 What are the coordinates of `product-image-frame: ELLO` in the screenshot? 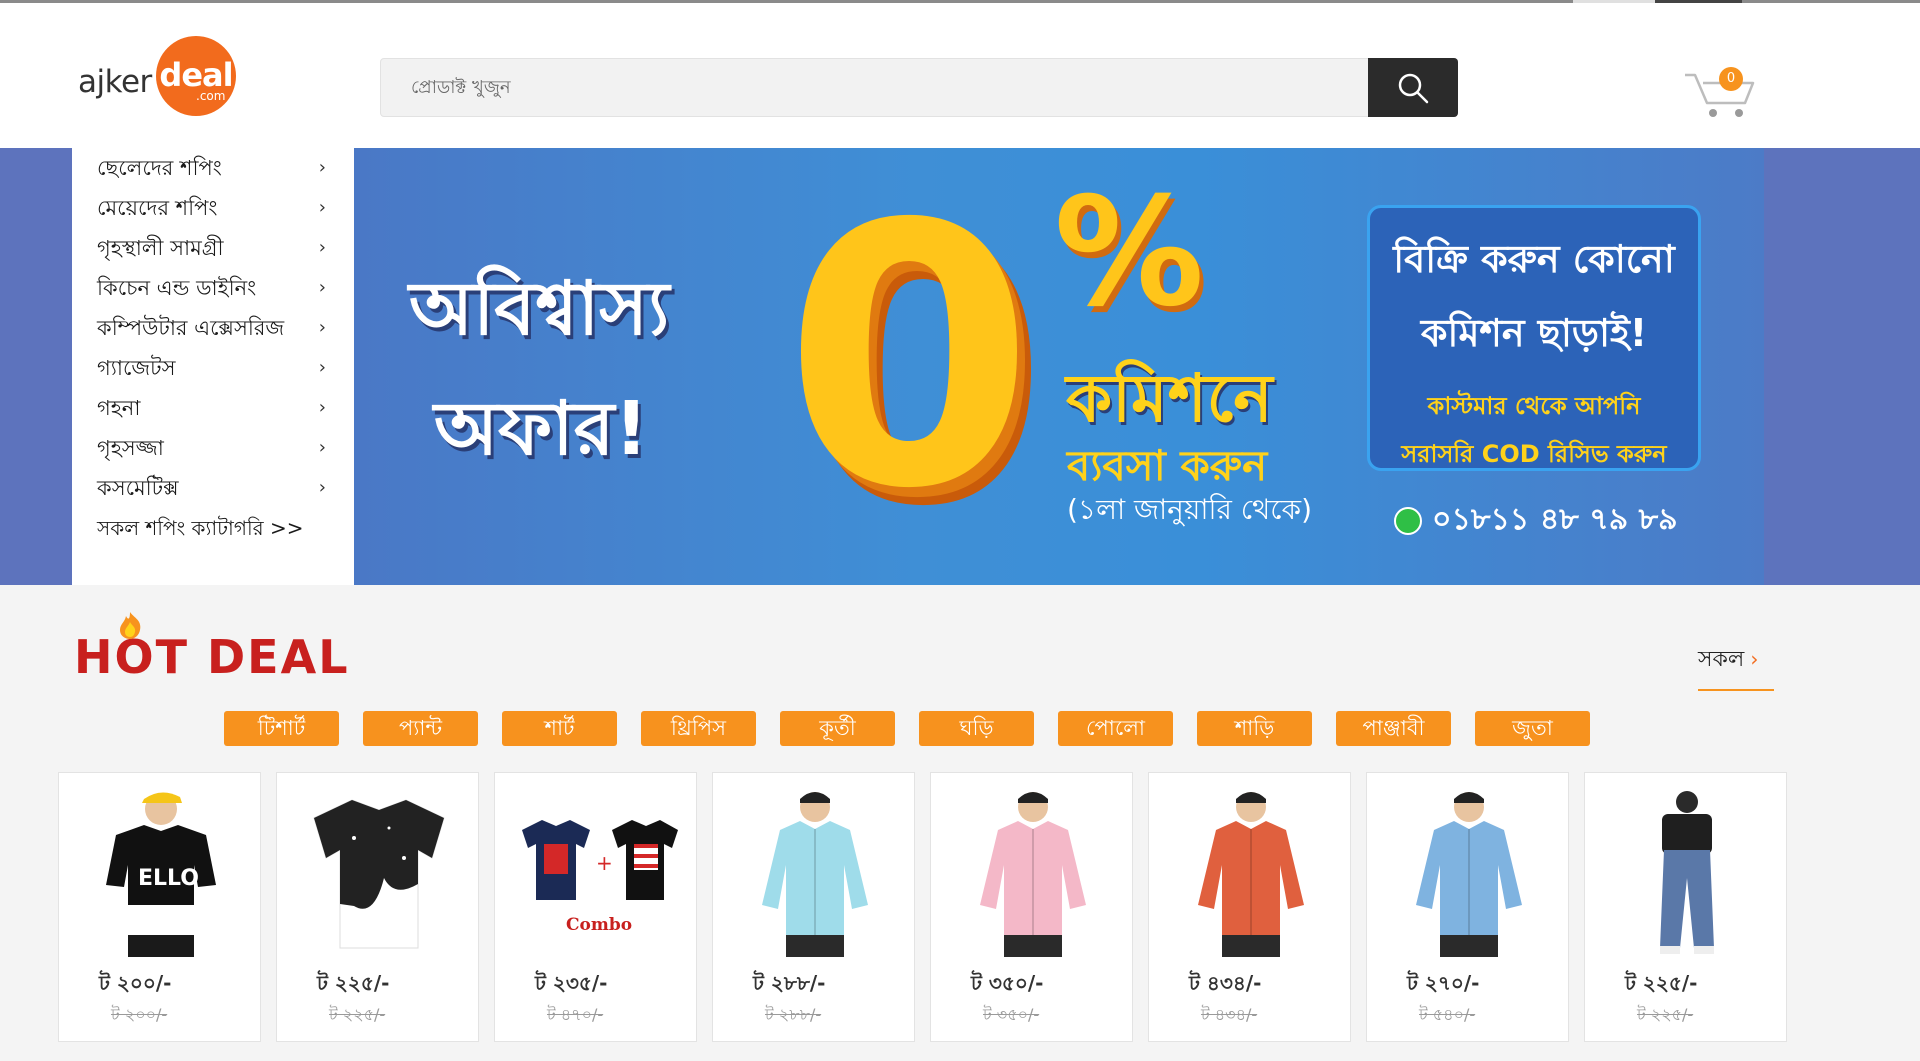 It's located at (160, 872).